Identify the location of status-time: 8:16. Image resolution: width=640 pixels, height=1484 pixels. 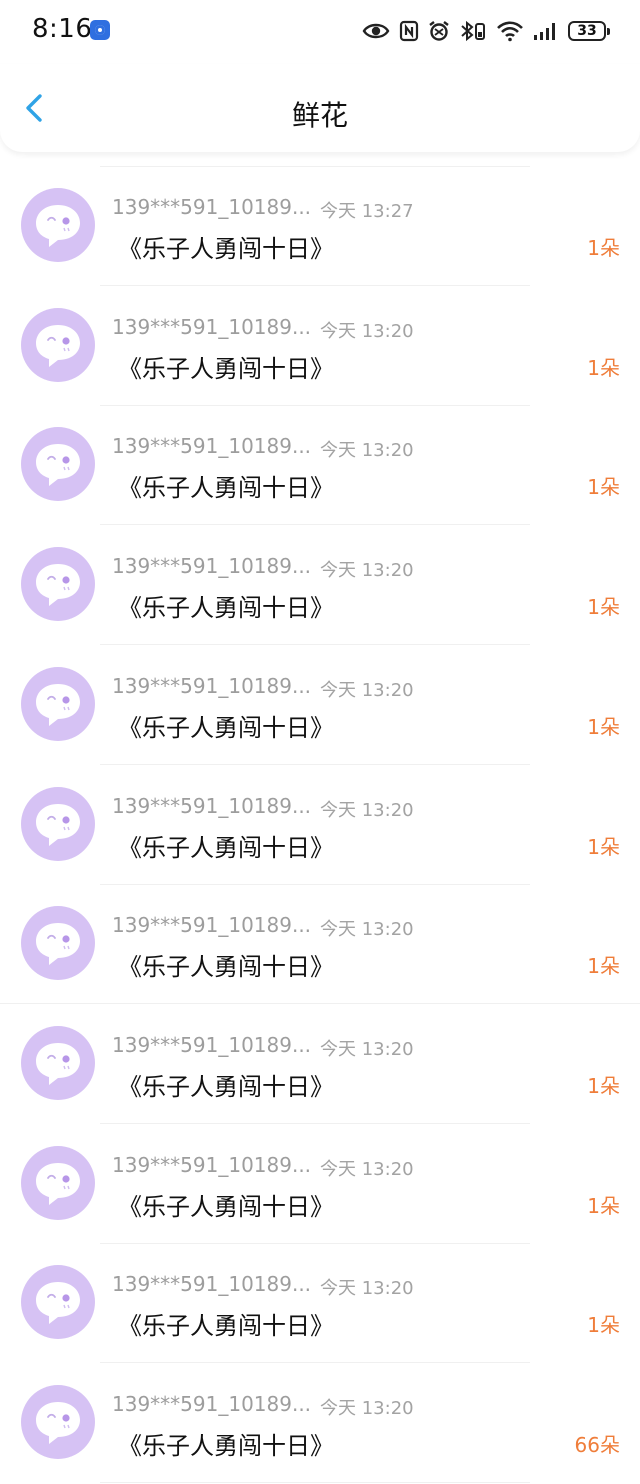
(62, 29).